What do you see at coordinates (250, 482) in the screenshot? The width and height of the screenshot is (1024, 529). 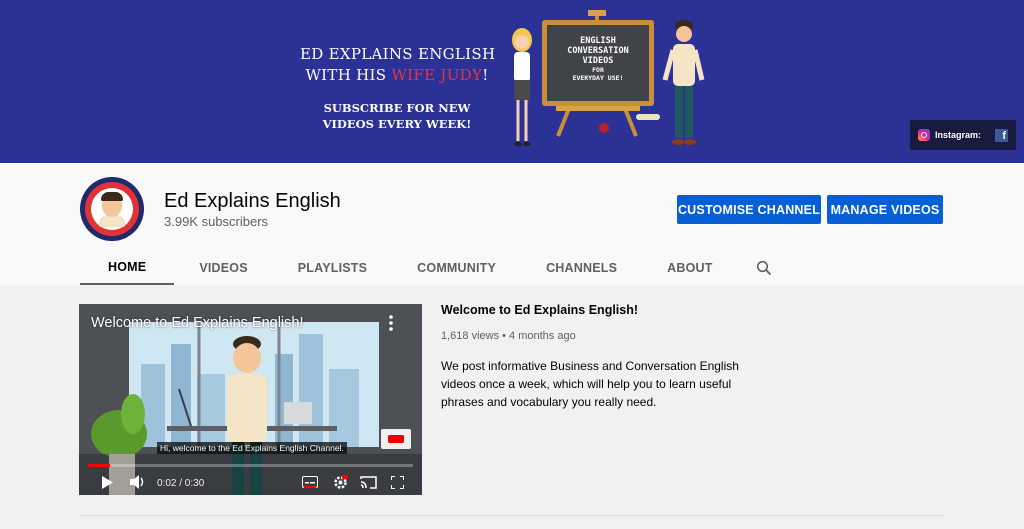 I see `video-controls: 0:02 / 0:30` at bounding box center [250, 482].